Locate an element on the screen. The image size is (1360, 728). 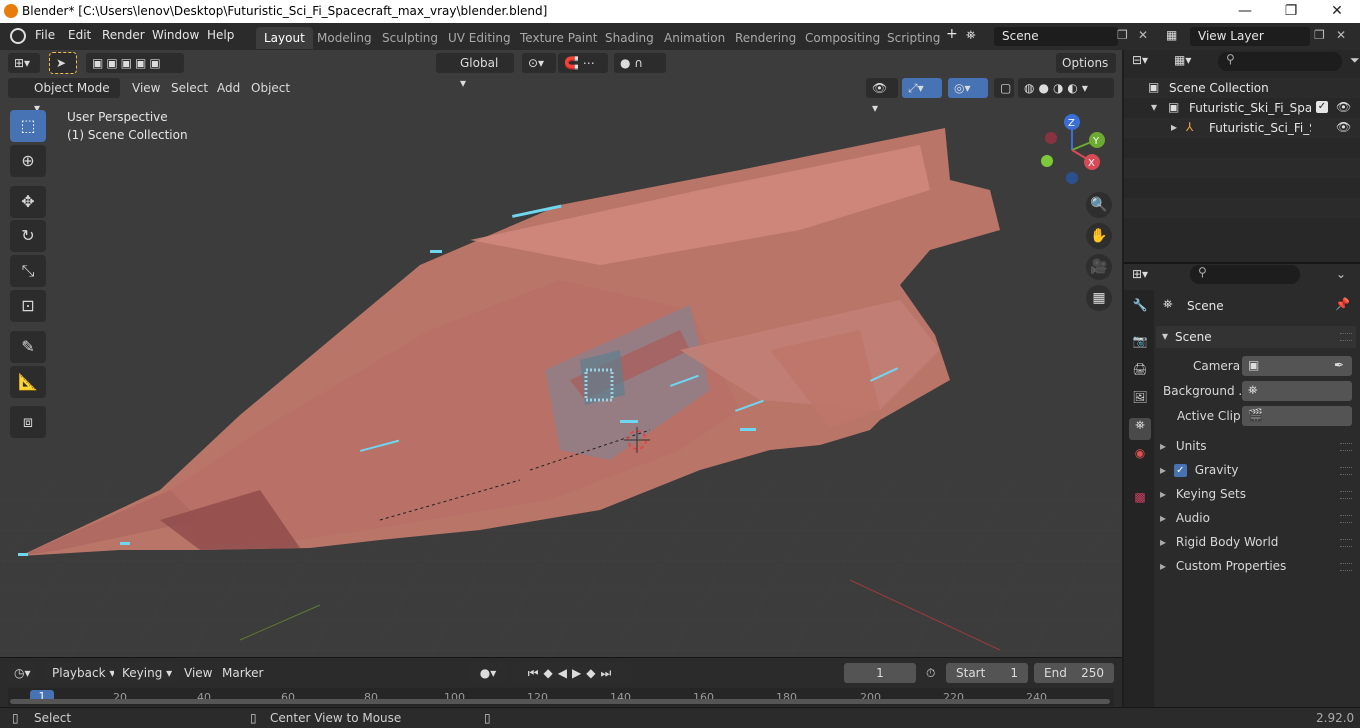
editor-type-button: ⊞▾ is located at coordinates (24, 63).